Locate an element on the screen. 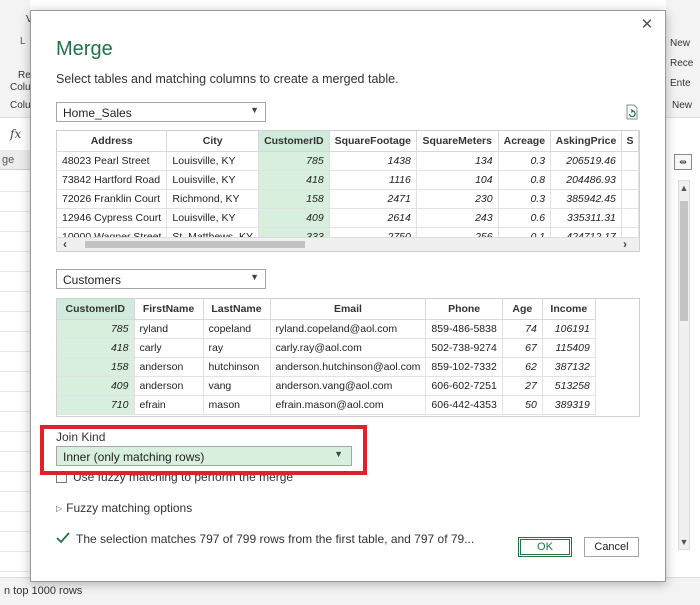 The width and height of the screenshot is (700, 605). table-cell: 206519.46 is located at coordinates (586, 161).